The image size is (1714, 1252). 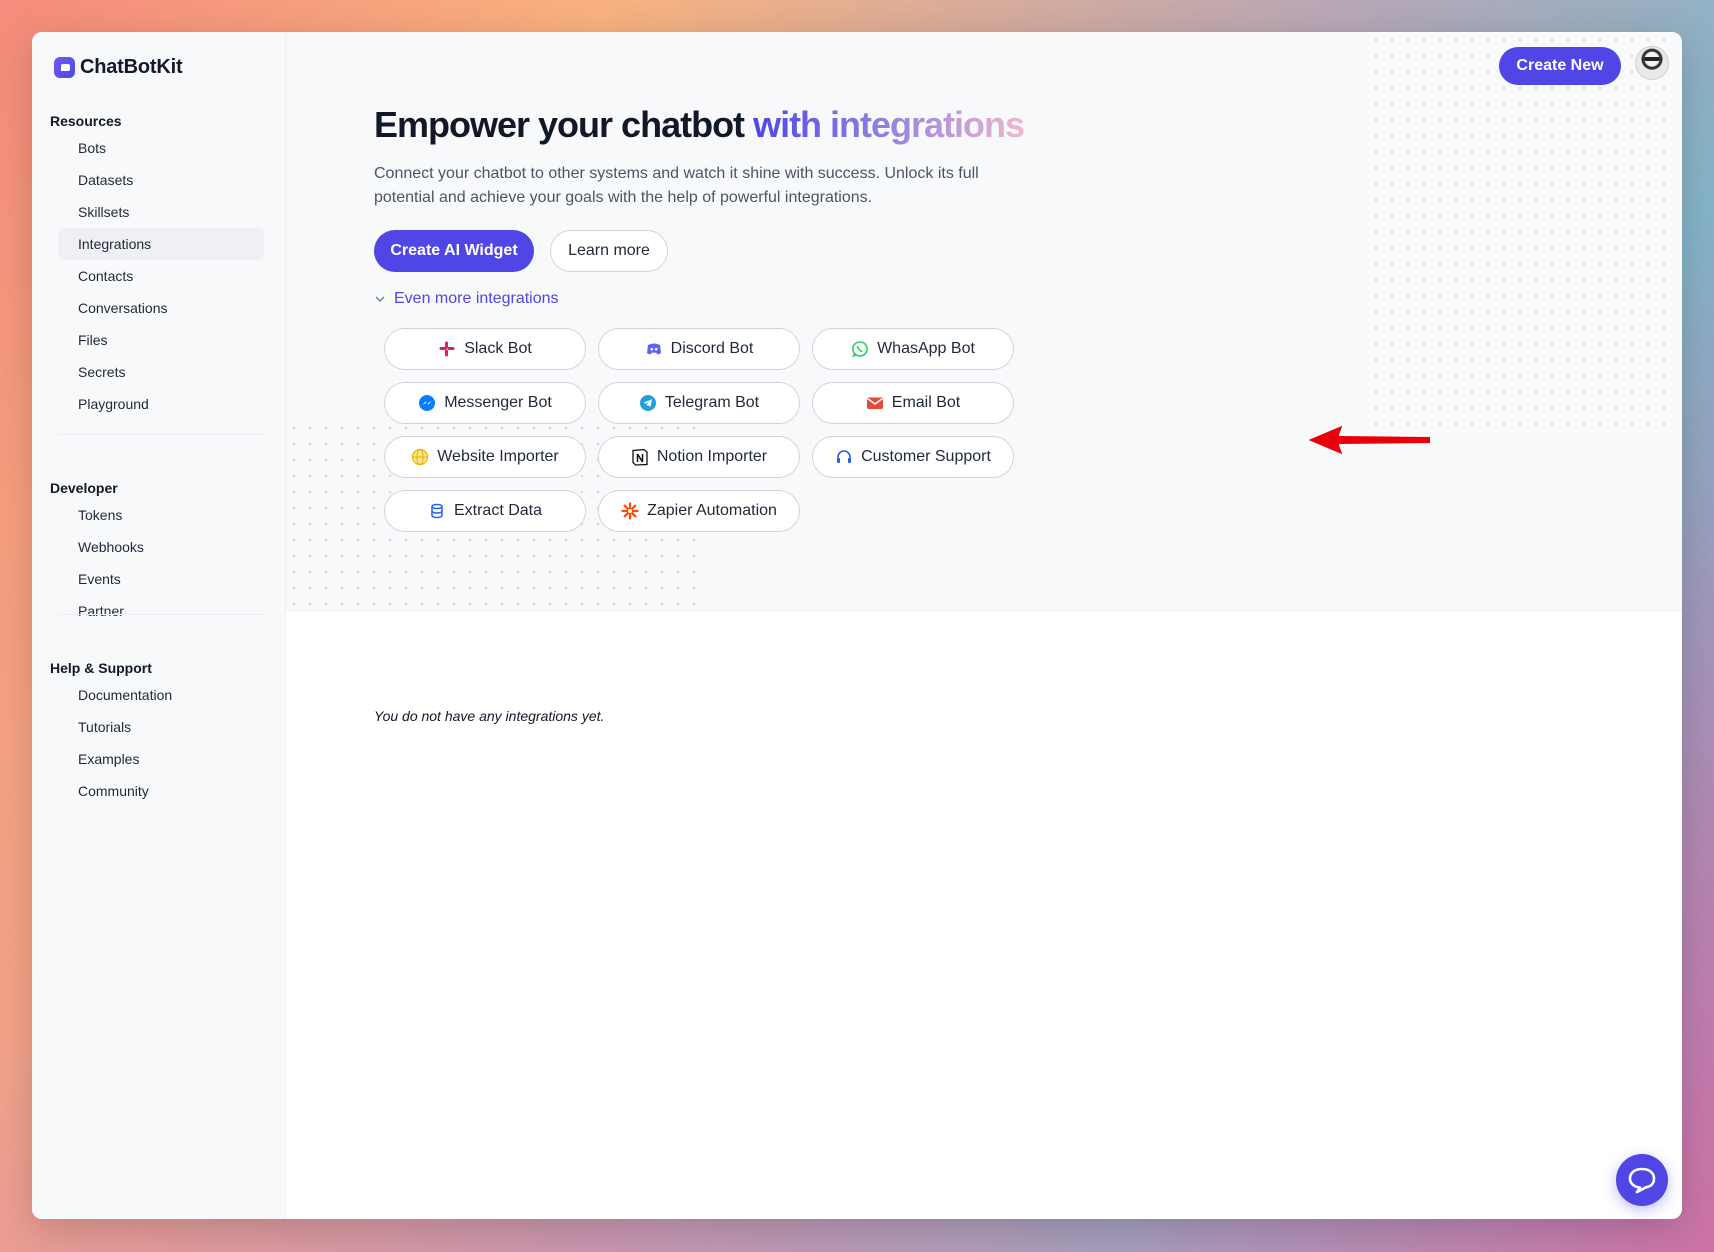 I want to click on sidebar-item-playground: Playground, so click(x=161, y=404).